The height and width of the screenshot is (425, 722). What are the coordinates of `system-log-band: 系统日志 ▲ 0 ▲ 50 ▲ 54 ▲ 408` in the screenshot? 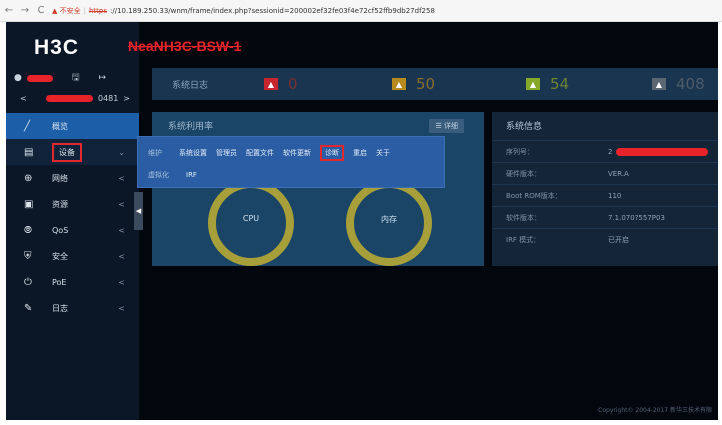 It's located at (435, 84).